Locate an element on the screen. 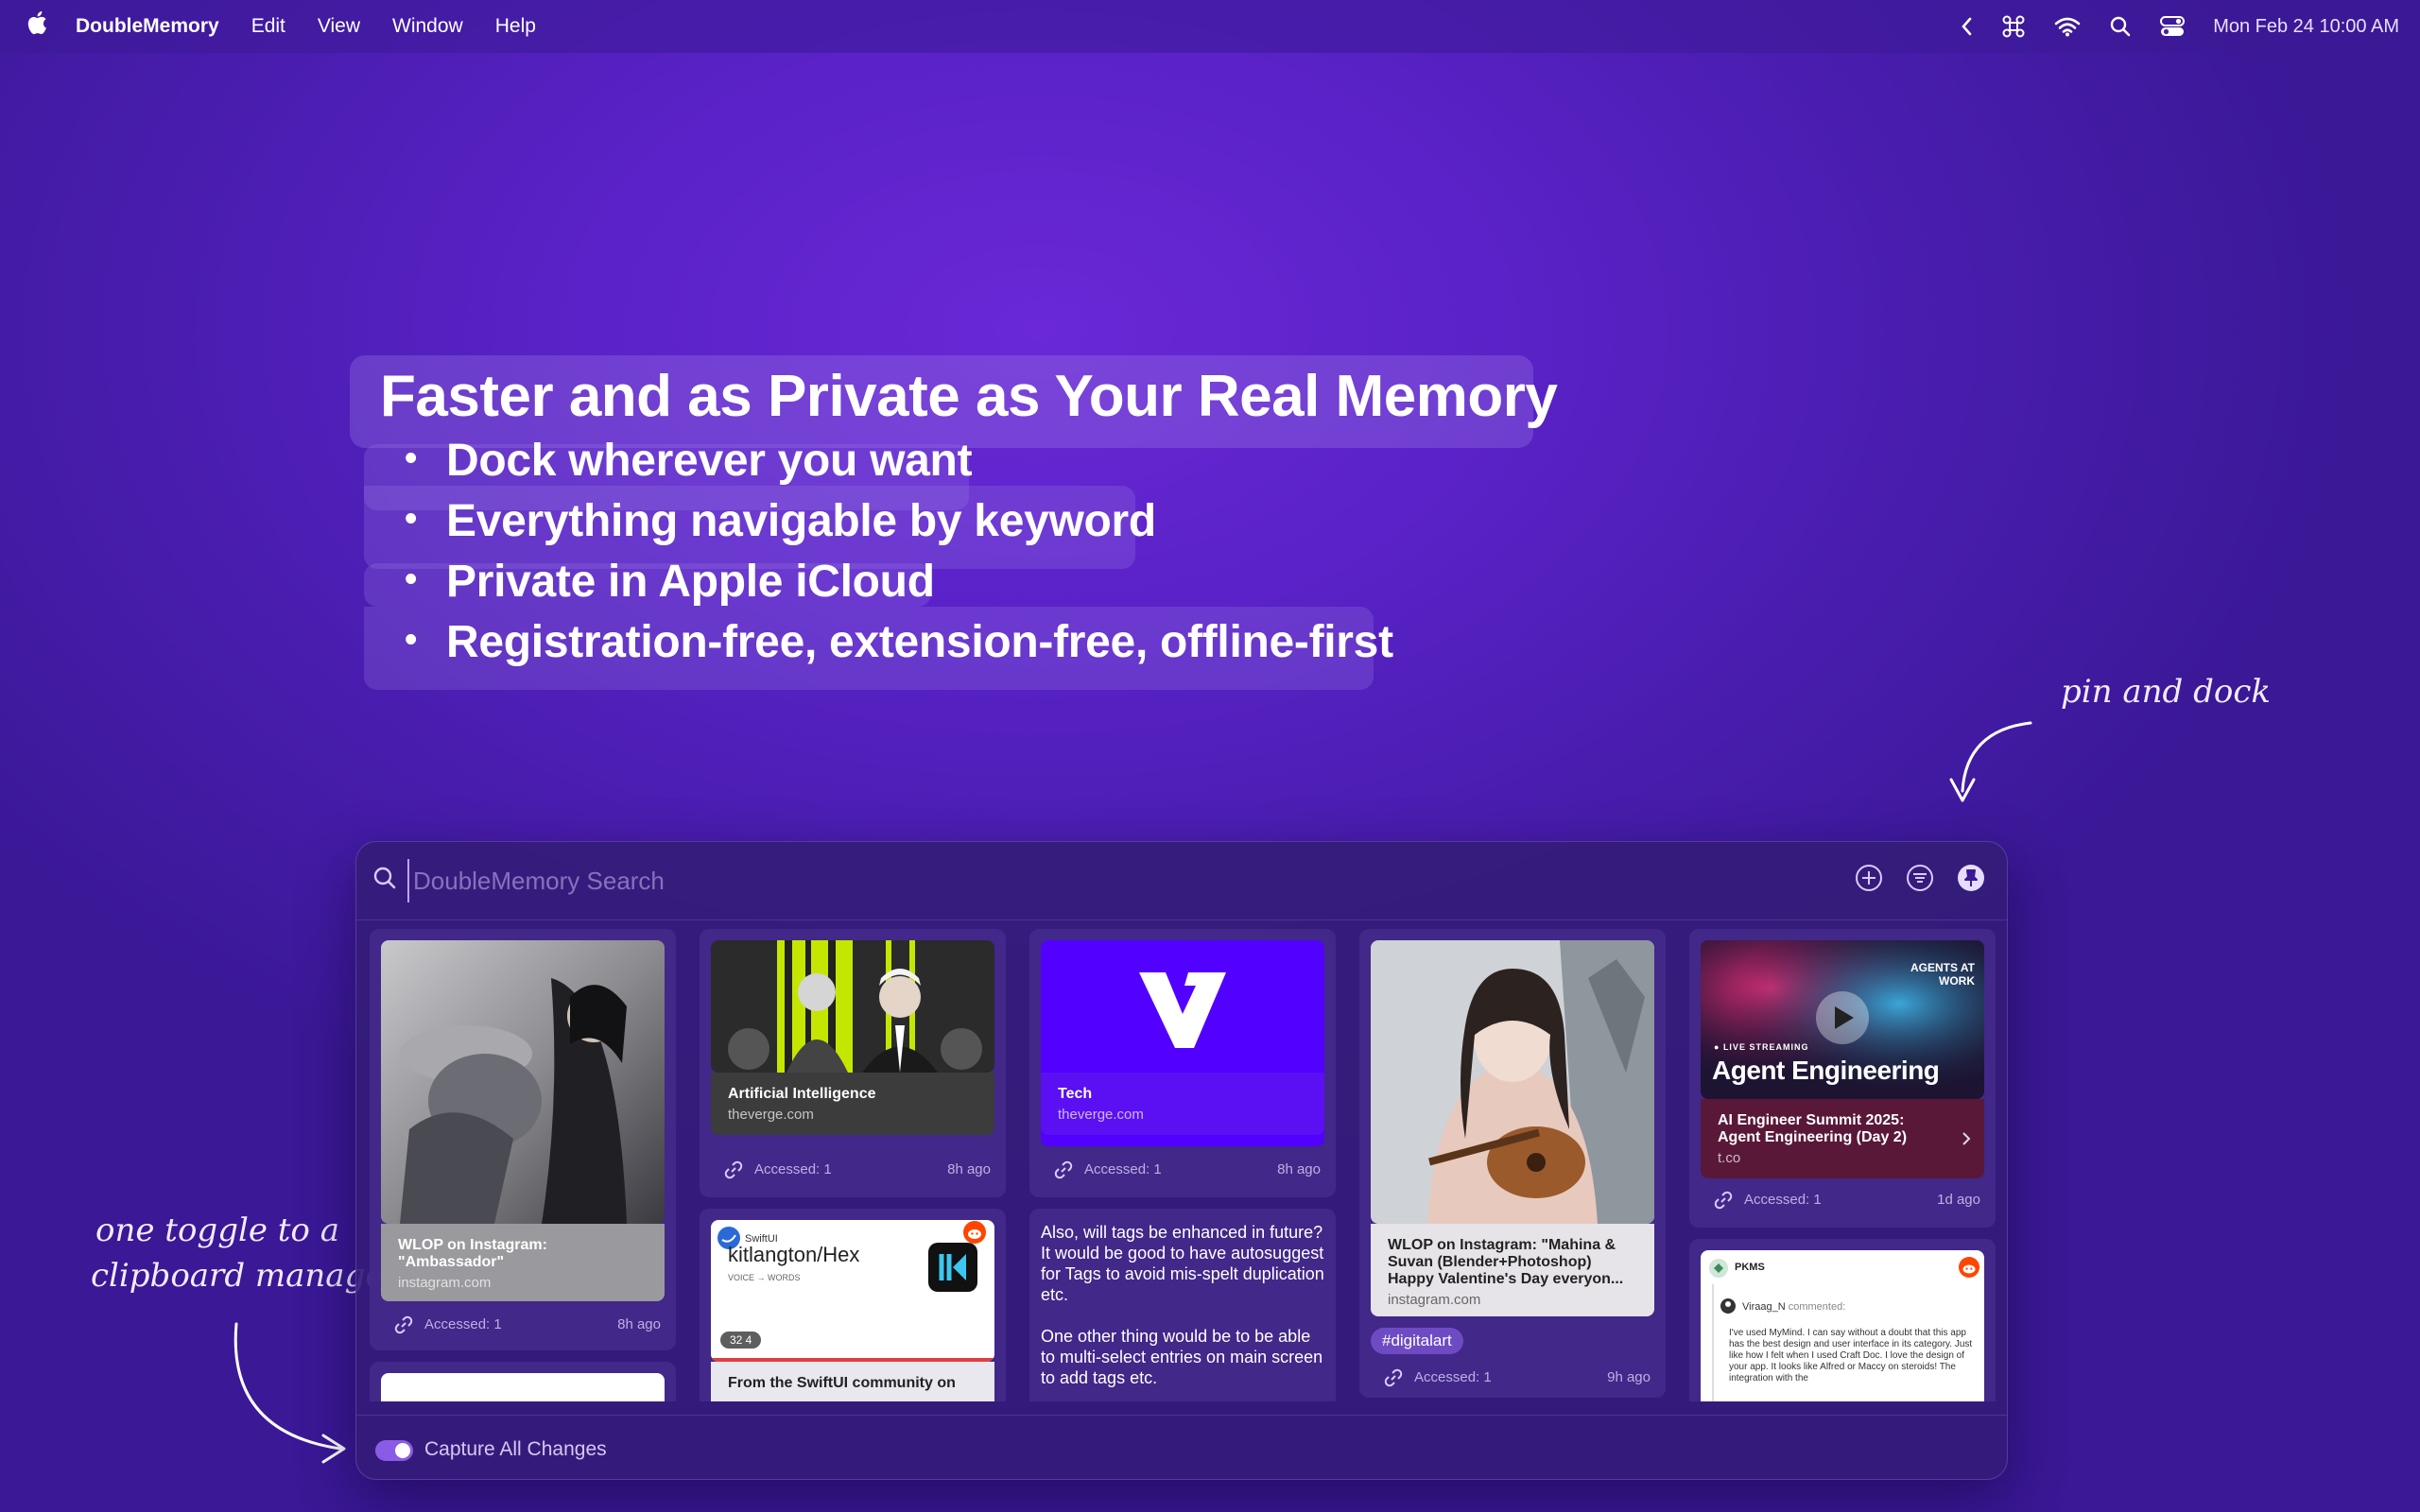 The height and width of the screenshot is (1512, 2420). memory-card is located at coordinates (523, 1381).